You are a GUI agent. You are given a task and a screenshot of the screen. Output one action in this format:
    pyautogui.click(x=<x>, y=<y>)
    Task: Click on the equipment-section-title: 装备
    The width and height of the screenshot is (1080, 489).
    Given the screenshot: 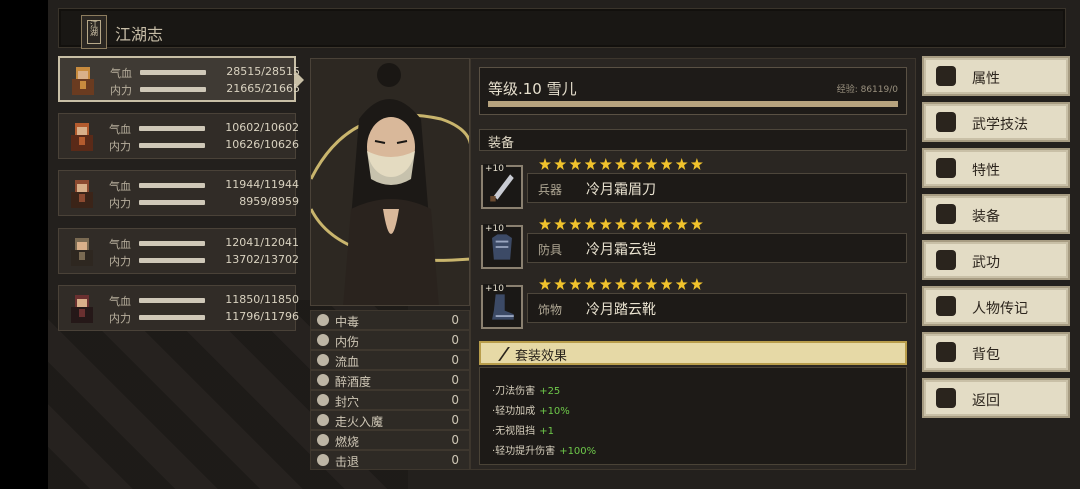 What is the action you would take?
    pyautogui.click(x=693, y=140)
    